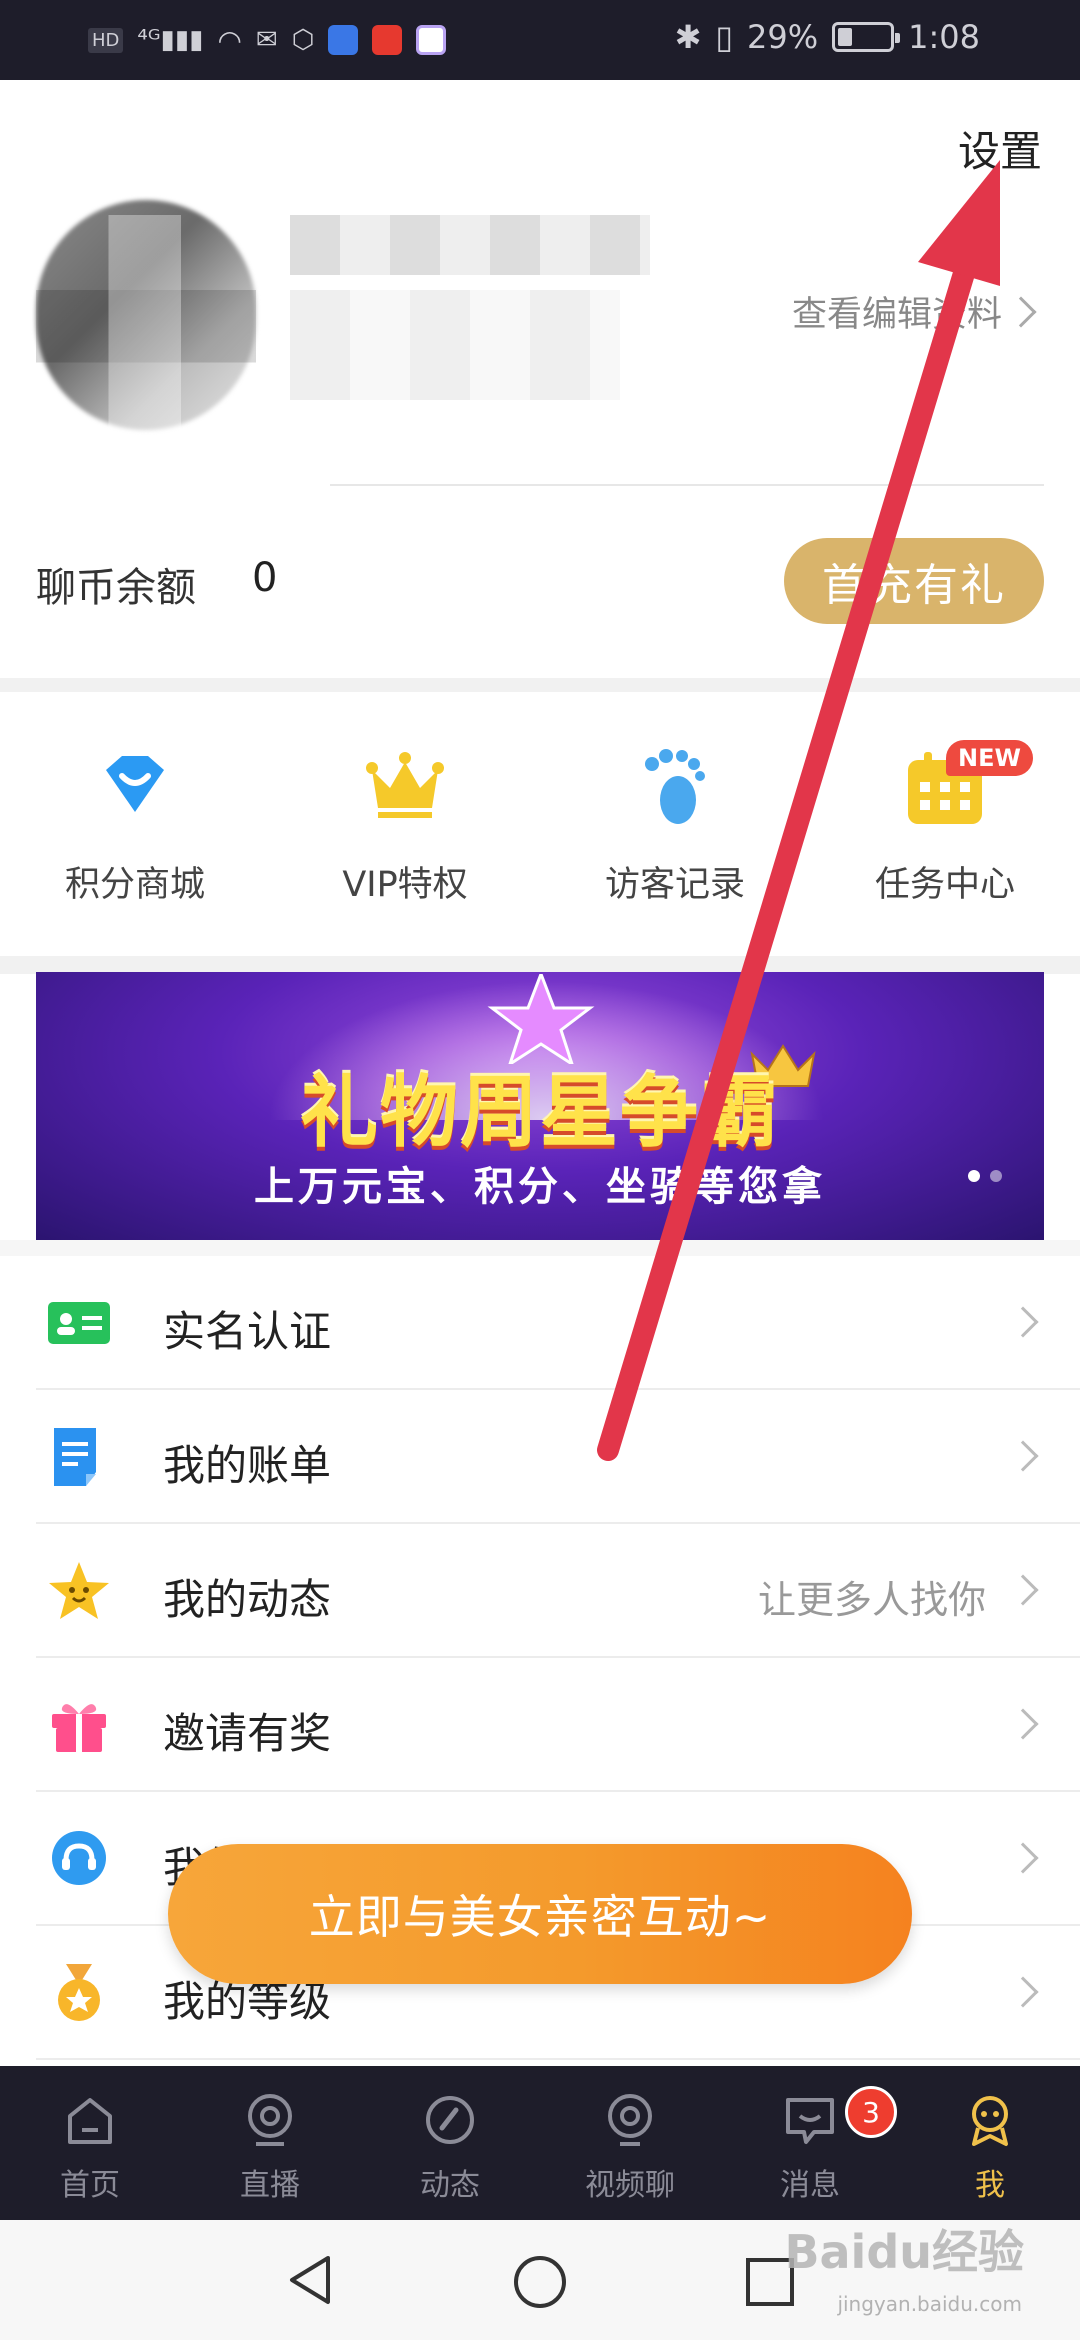  What do you see at coordinates (724, 37) in the screenshot?
I see `vibrate-icon: ▯` at bounding box center [724, 37].